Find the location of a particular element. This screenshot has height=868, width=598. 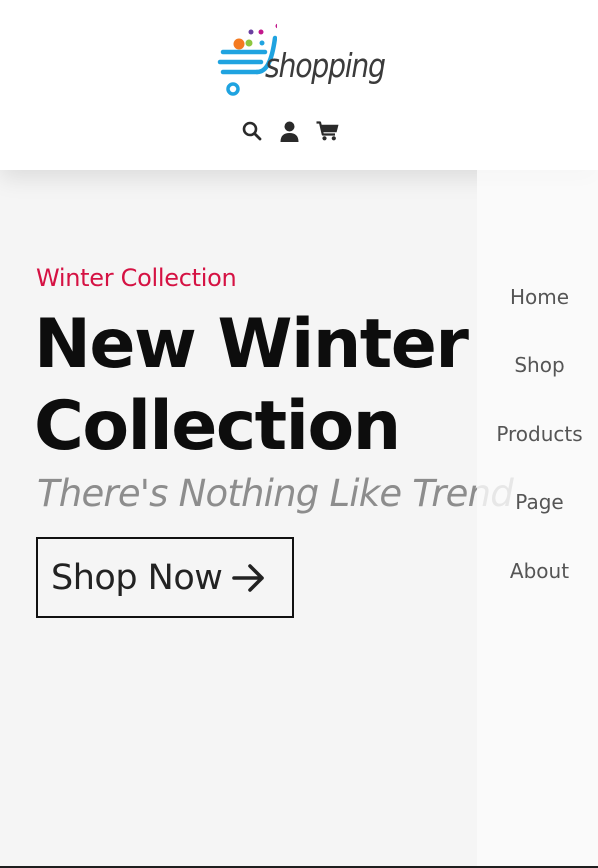

hero-eyebrow: Winter Collection is located at coordinates (136, 278).